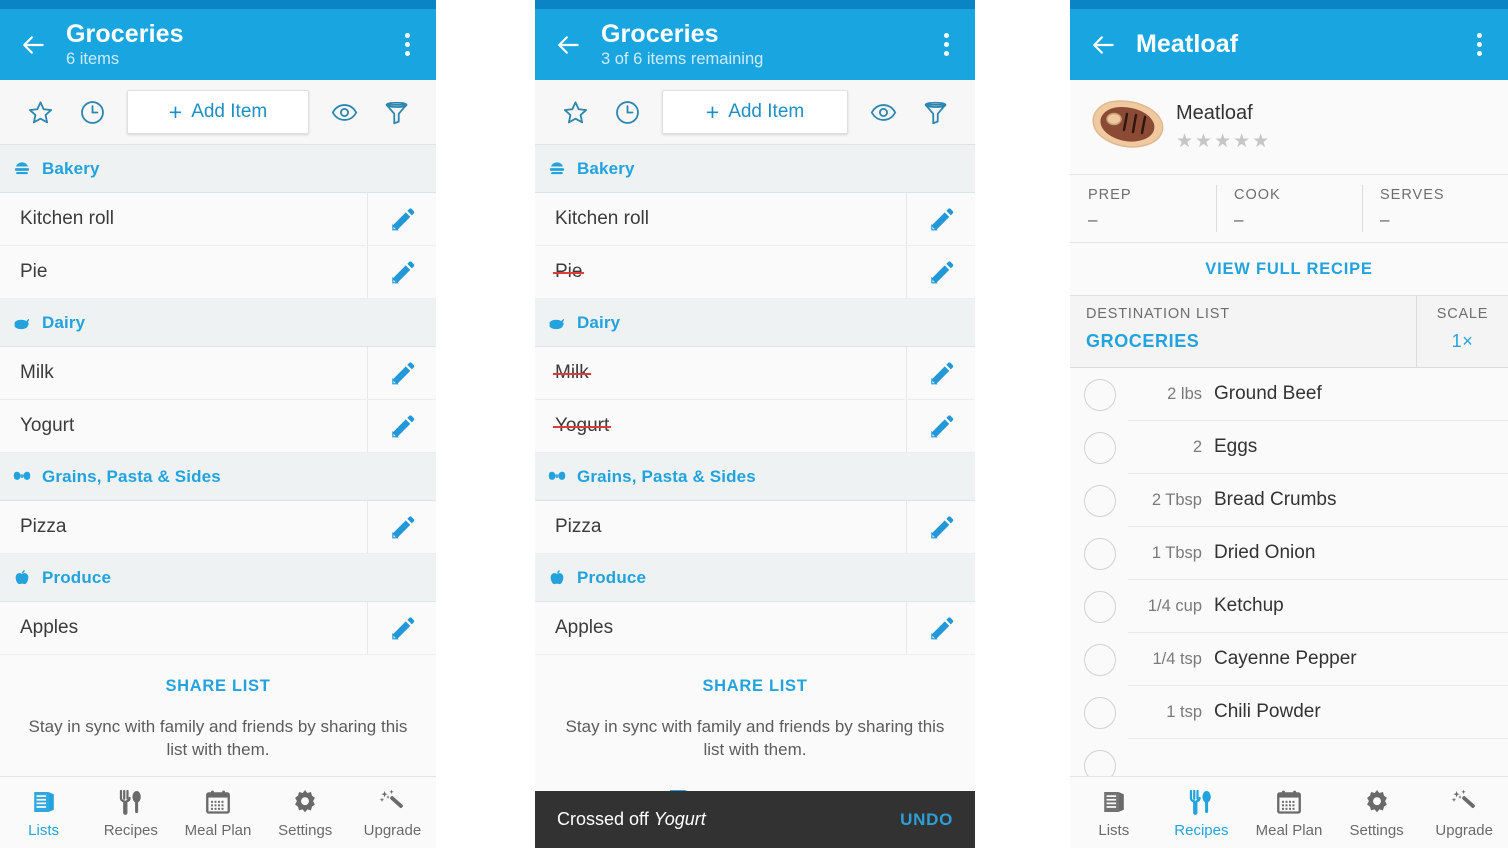 The width and height of the screenshot is (1508, 848). I want to click on ingredient-row: 2 Tbsp Bread Crumbs, so click(1289, 500).